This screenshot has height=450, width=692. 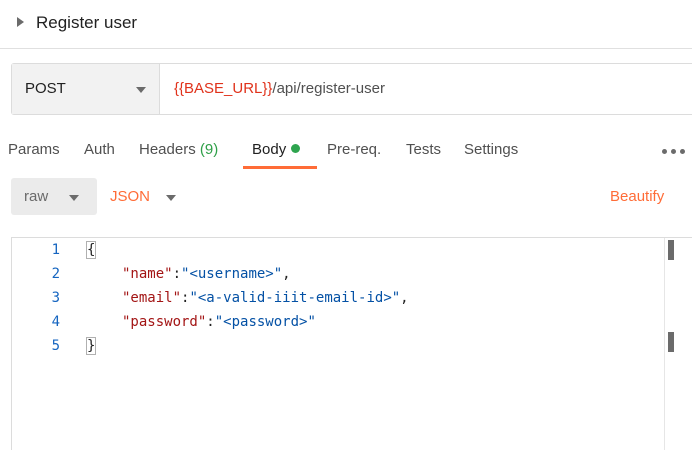 What do you see at coordinates (20, 22) in the screenshot?
I see `expand-caret-icon` at bounding box center [20, 22].